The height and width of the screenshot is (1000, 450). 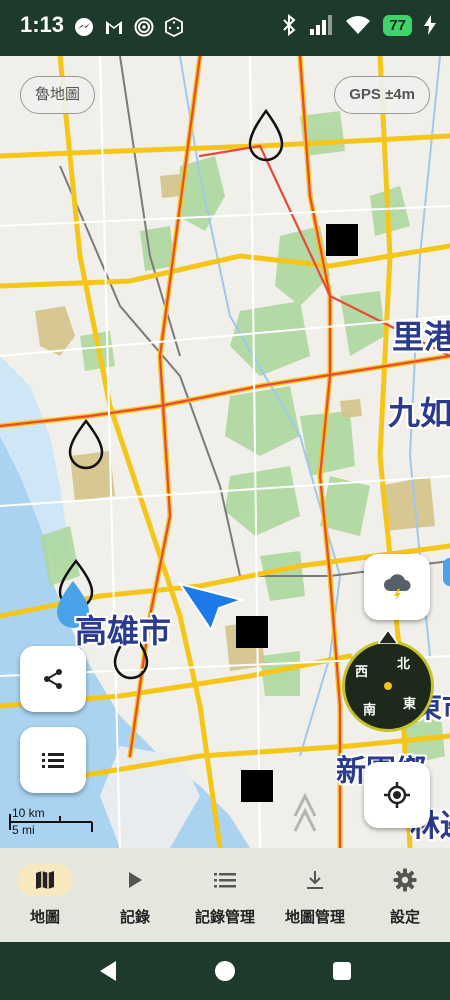 I want to click on nav-settings-indicator, so click(x=405, y=880).